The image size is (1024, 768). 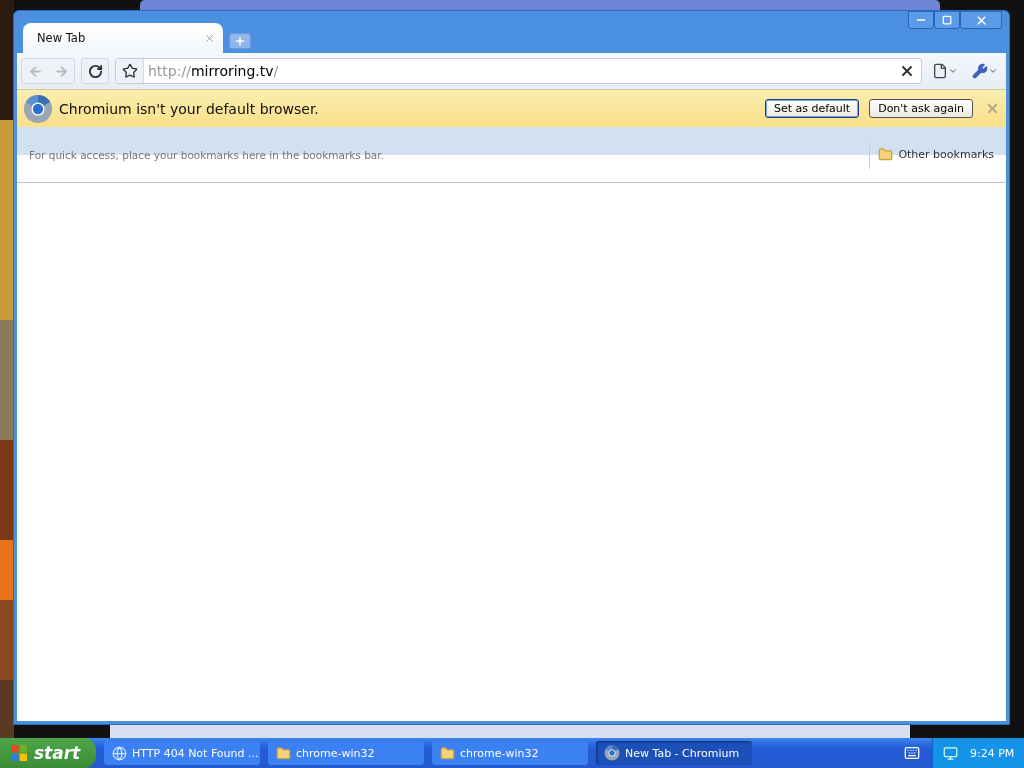 I want to click on tab: New Tab, so click(x=123, y=38).